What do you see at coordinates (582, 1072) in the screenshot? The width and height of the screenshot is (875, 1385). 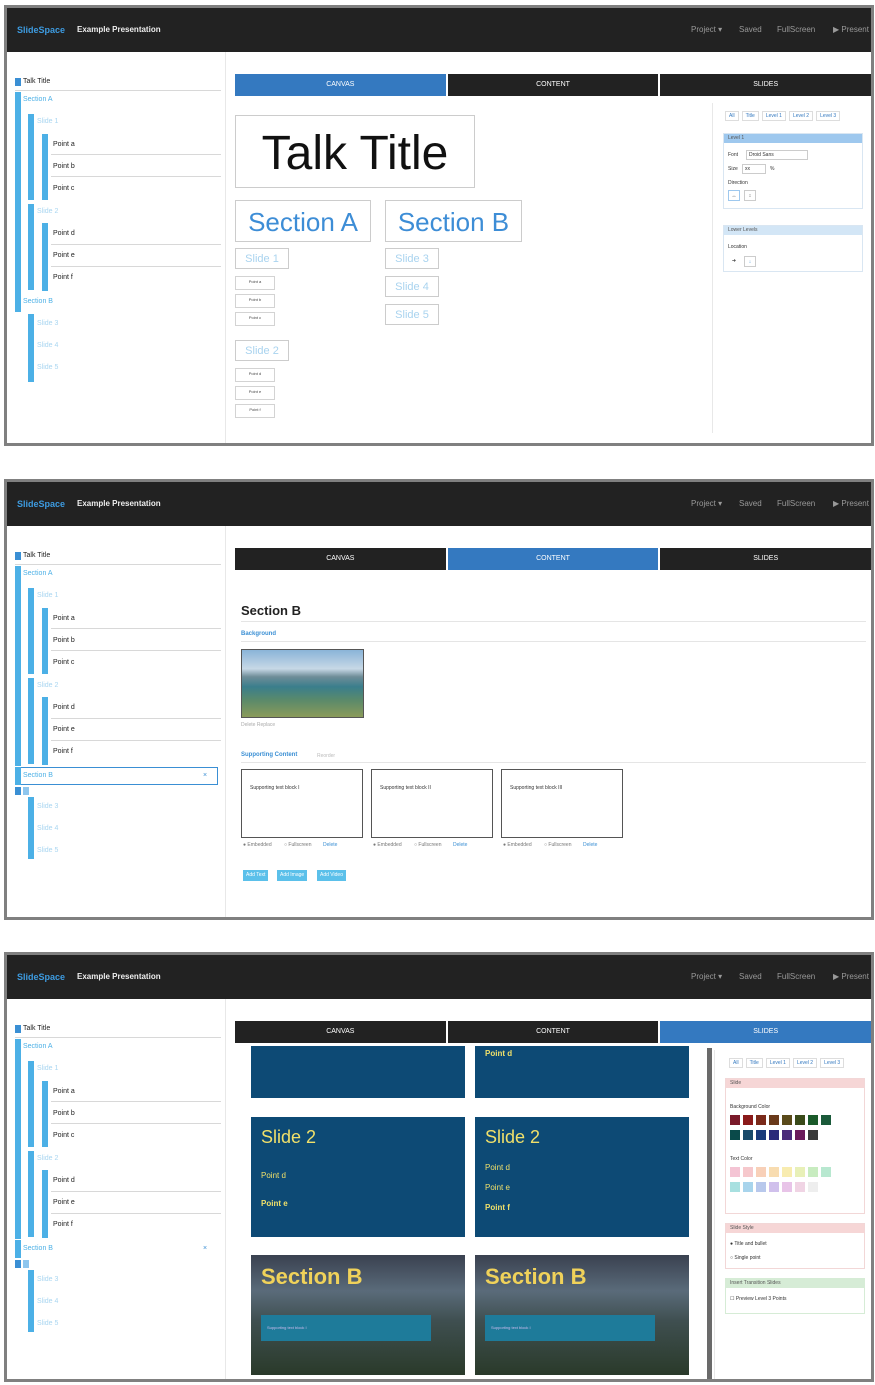 I see `slide-preview-partial-2: Point d` at bounding box center [582, 1072].